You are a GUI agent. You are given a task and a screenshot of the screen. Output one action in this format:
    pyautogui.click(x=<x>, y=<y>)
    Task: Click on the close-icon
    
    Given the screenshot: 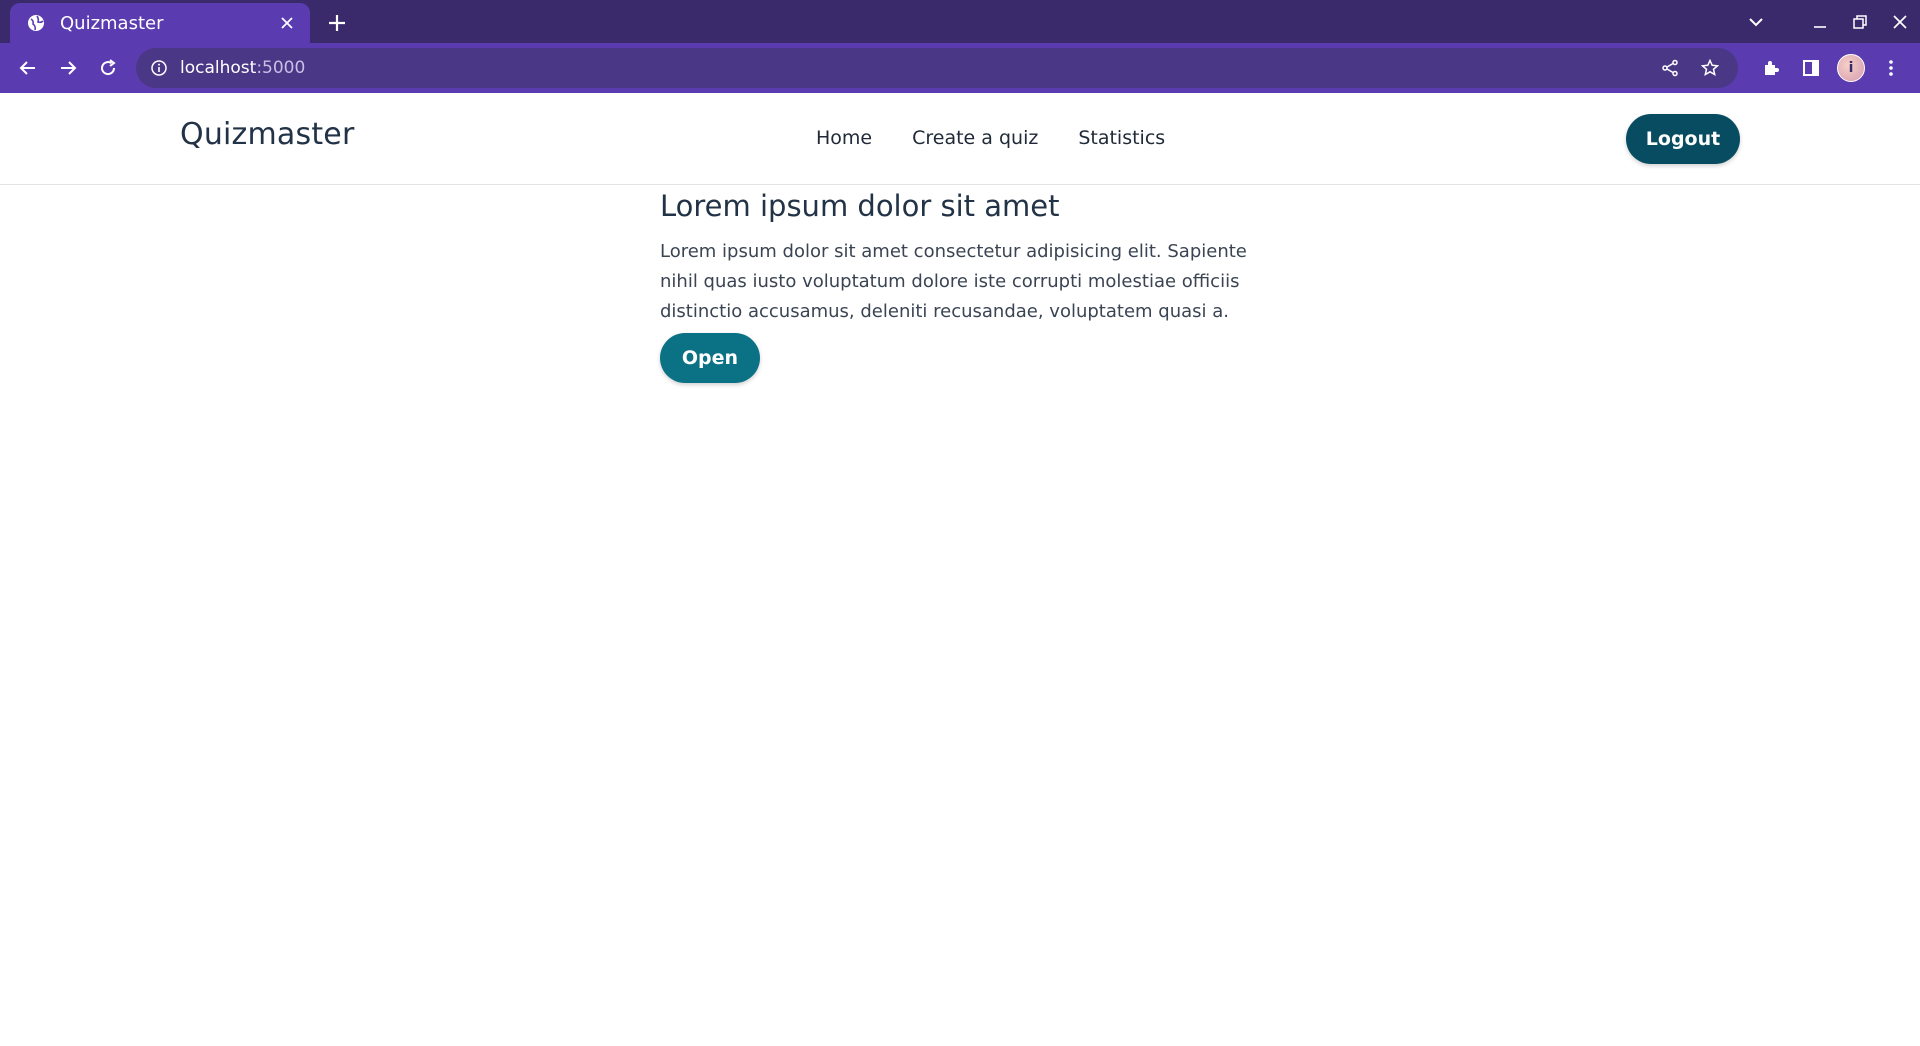 What is the action you would take?
    pyautogui.click(x=287, y=23)
    